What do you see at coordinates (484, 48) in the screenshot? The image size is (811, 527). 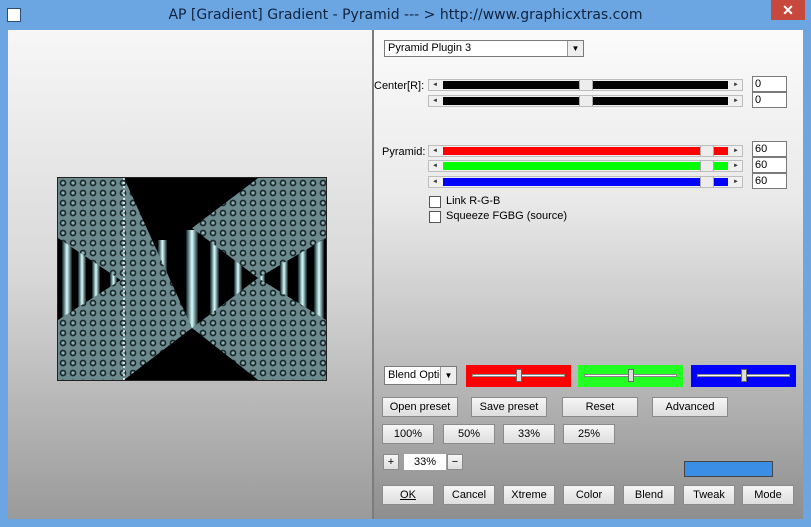 I see `plugin-select: Pyramid Plugin 3 ▼` at bounding box center [484, 48].